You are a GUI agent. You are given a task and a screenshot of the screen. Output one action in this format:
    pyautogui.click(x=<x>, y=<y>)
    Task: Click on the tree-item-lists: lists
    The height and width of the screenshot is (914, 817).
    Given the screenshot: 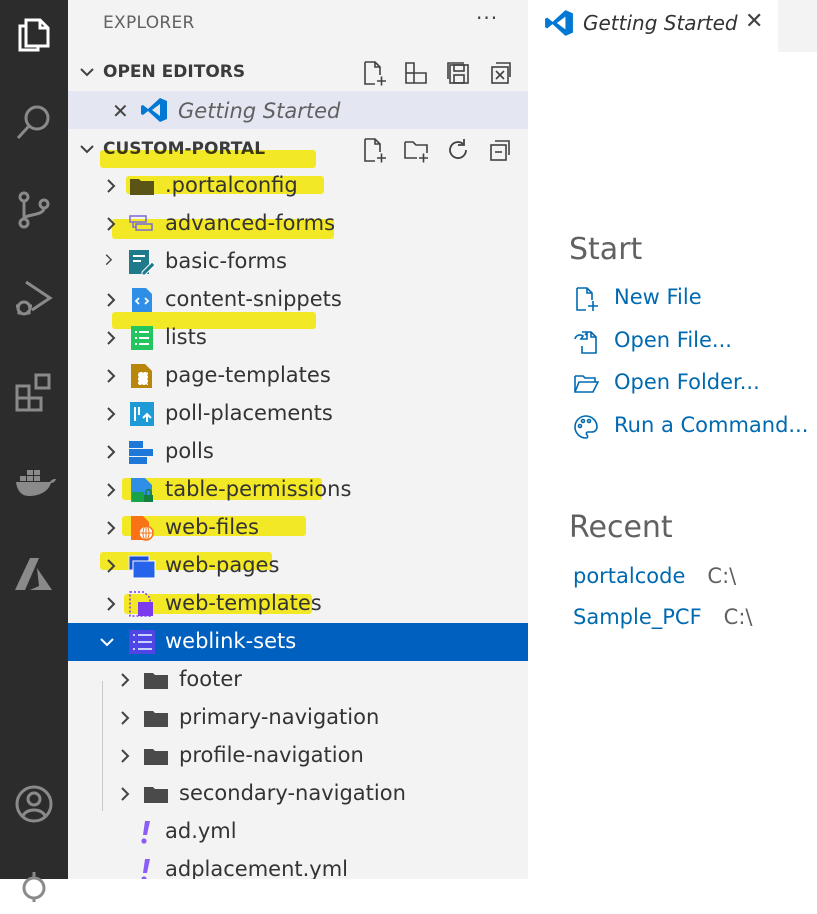 What is the action you would take?
    pyautogui.click(x=298, y=338)
    